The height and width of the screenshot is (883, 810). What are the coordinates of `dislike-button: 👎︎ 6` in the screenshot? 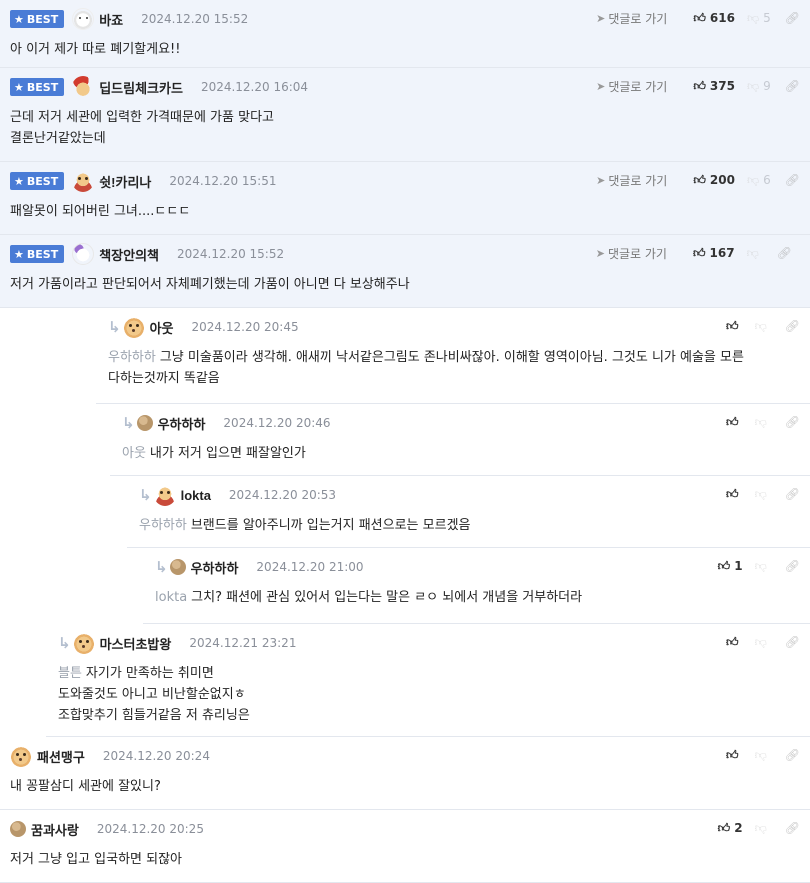 It's located at (759, 180).